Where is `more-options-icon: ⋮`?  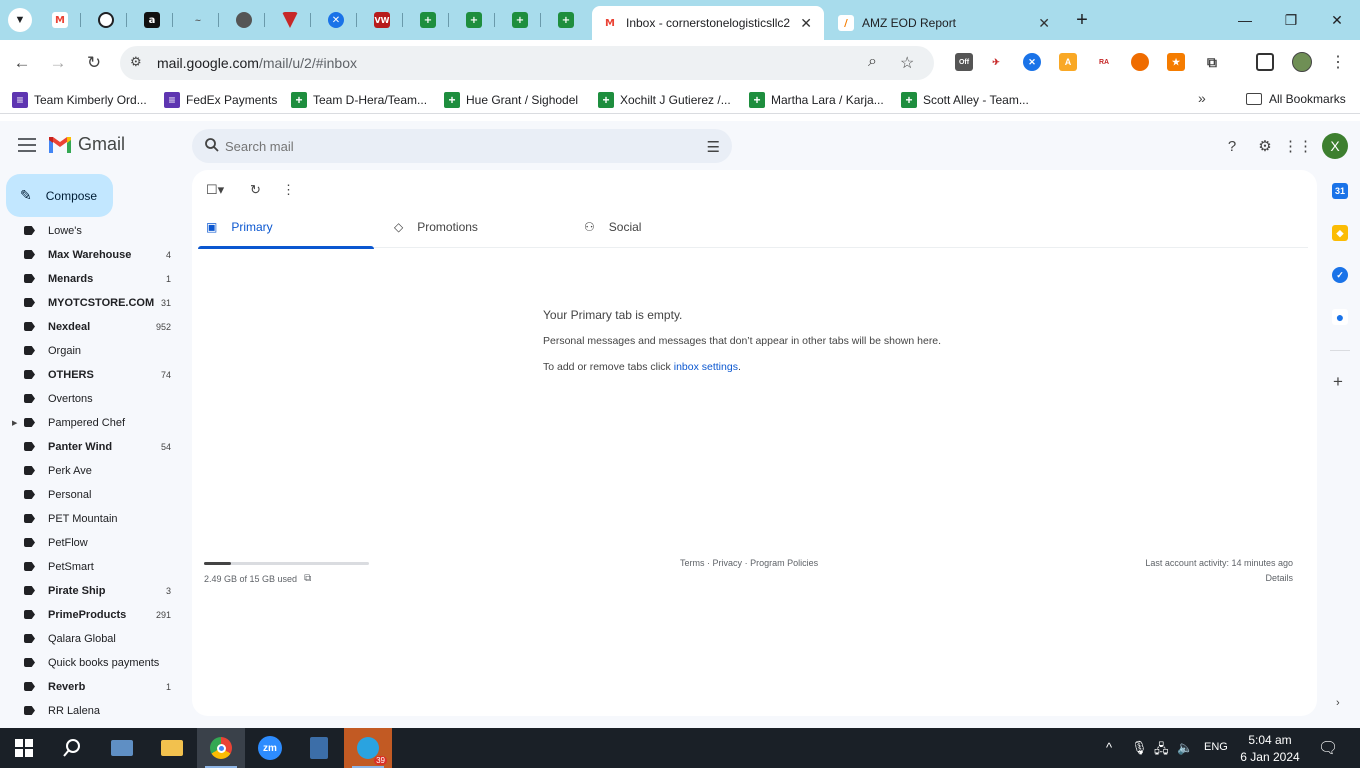
more-options-icon: ⋮ is located at coordinates (288, 190).